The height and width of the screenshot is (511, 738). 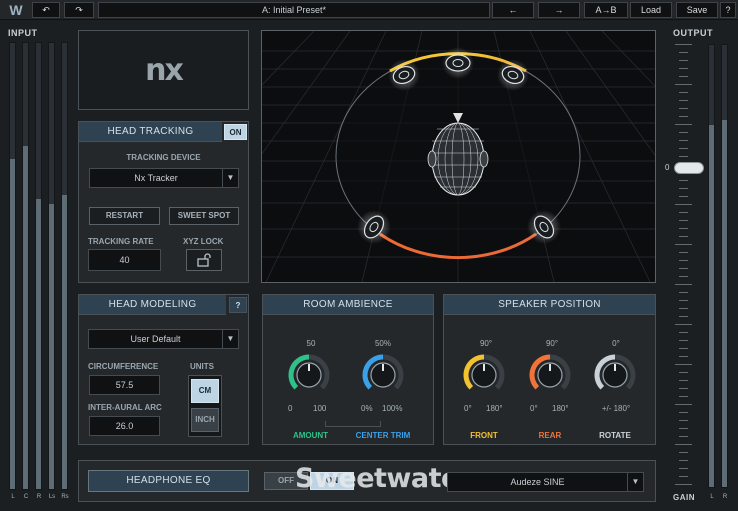 I want to click on room-ambience-title: ROOM AMBIENCE, so click(x=348, y=305).